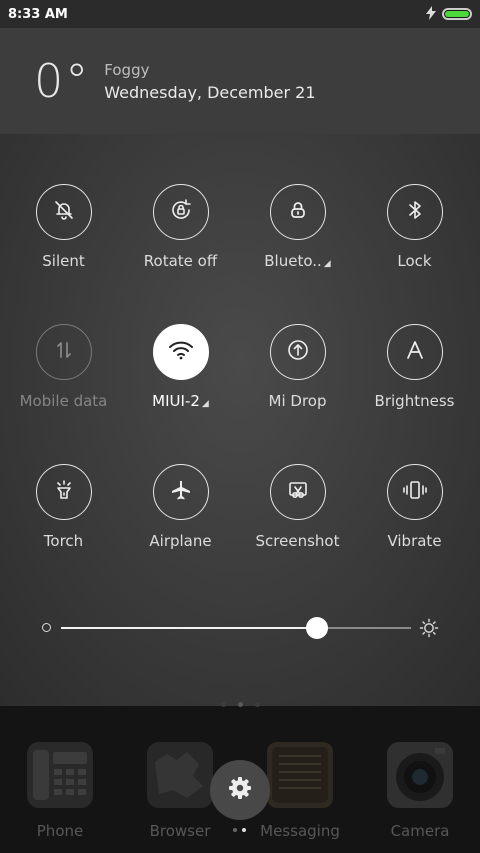  I want to click on toggle-brightness: Brightness, so click(414, 394).